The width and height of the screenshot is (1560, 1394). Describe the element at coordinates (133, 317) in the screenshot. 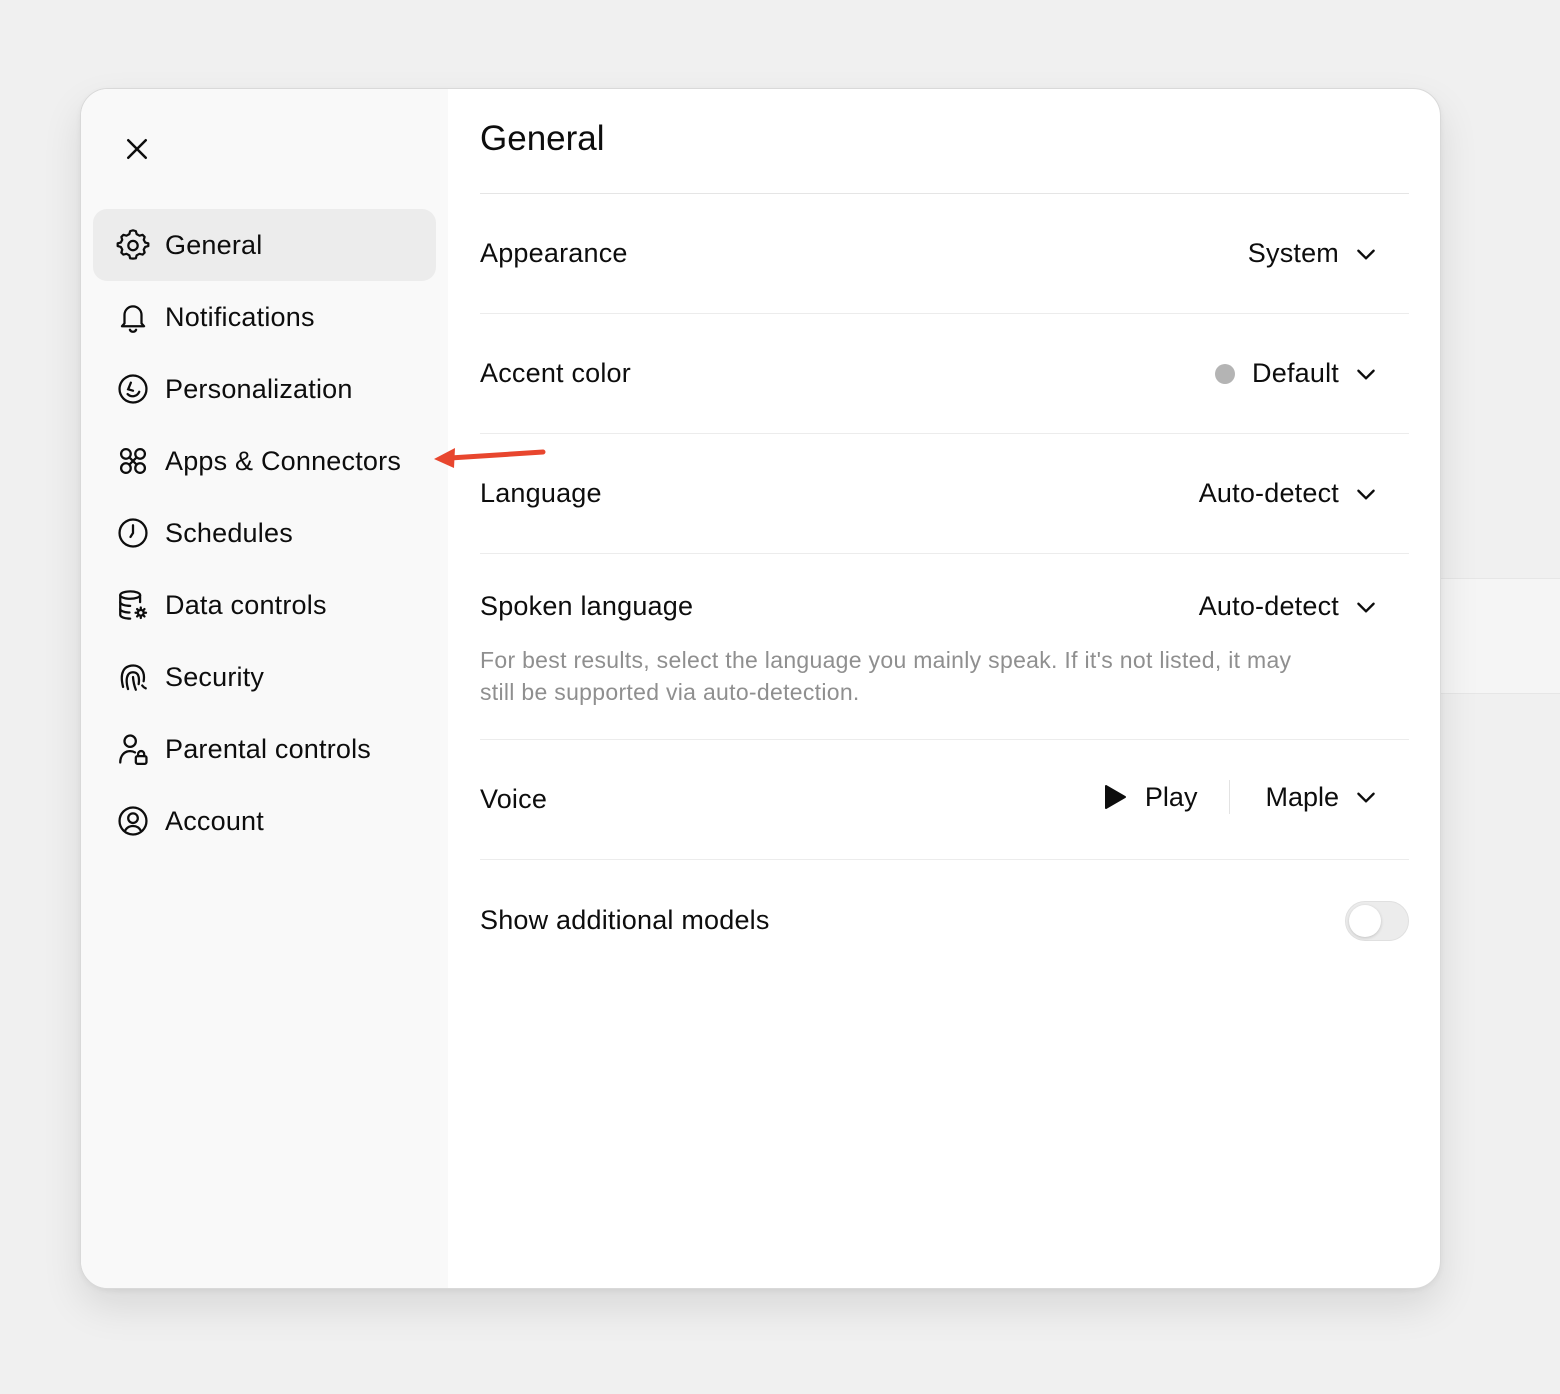

I see `bell-icon` at that location.